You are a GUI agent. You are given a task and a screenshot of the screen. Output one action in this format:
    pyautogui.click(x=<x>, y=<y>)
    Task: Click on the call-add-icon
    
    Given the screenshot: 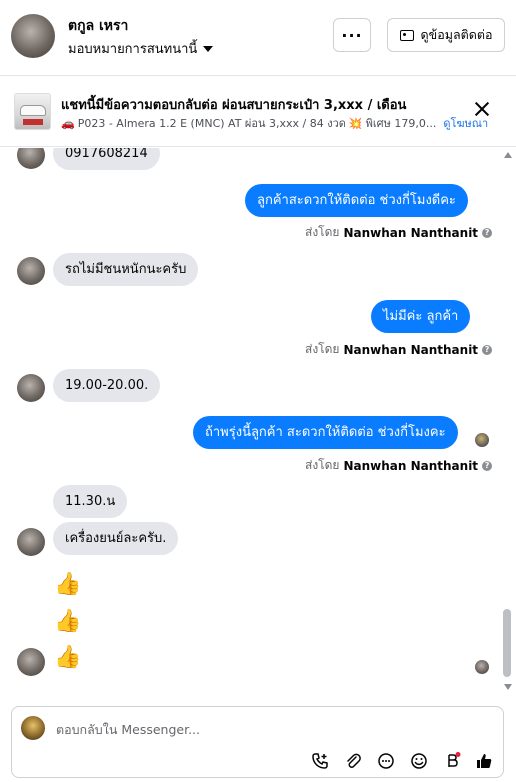 What is the action you would take?
    pyautogui.click(x=320, y=761)
    